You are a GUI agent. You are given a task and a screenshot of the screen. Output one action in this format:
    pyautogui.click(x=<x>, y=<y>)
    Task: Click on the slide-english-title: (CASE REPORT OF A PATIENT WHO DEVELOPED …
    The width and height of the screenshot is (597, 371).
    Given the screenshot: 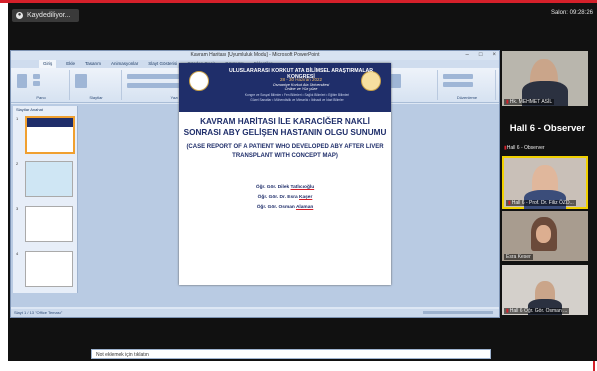 What is the action you would take?
    pyautogui.click(x=285, y=151)
    